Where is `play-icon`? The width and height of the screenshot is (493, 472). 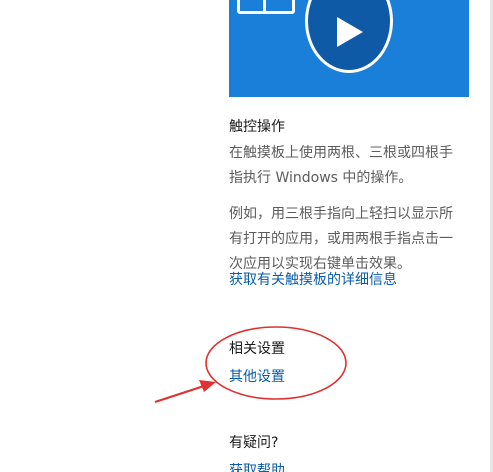
play-icon is located at coordinates (350, 32).